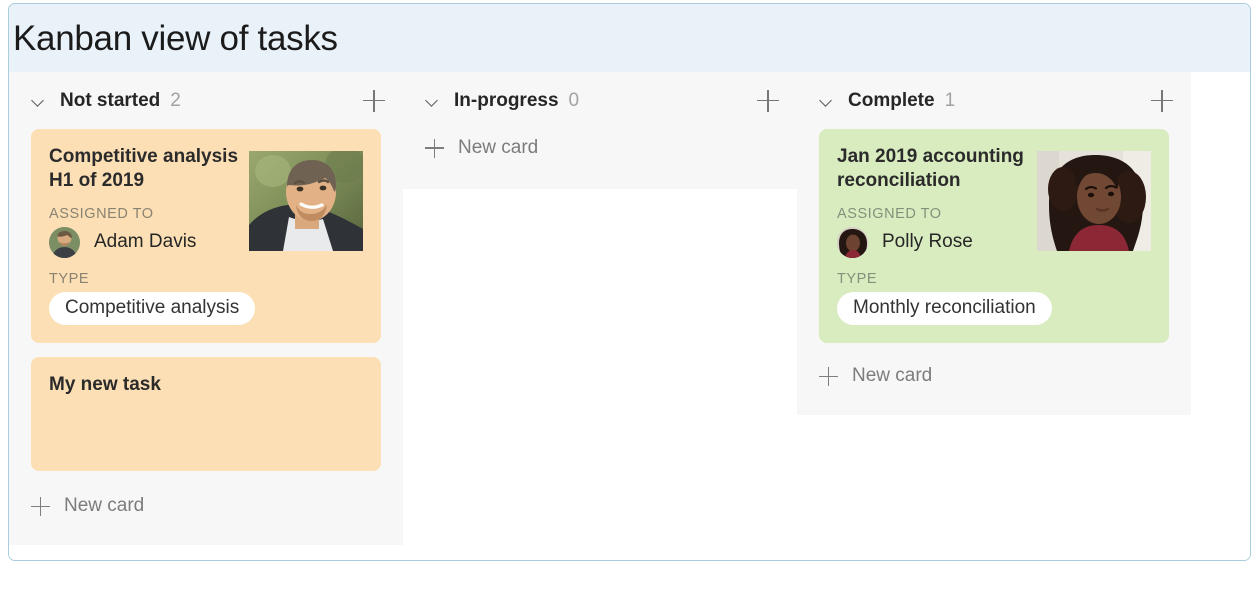  Describe the element at coordinates (930, 169) in the screenshot. I see `card-title: Jan 2019 accounting reconciliation` at that location.